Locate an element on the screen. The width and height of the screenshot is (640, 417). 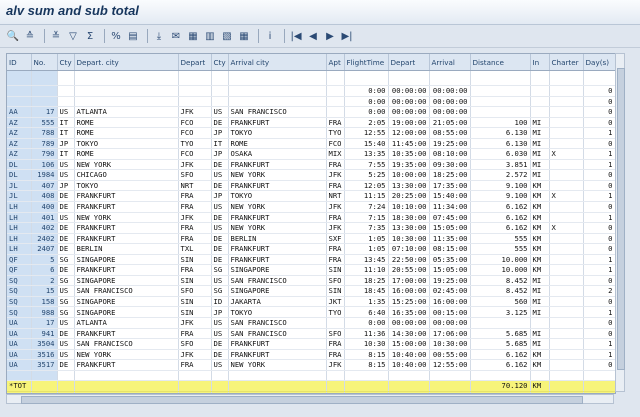
table-cell: 2 is located at coordinates (599, 291).